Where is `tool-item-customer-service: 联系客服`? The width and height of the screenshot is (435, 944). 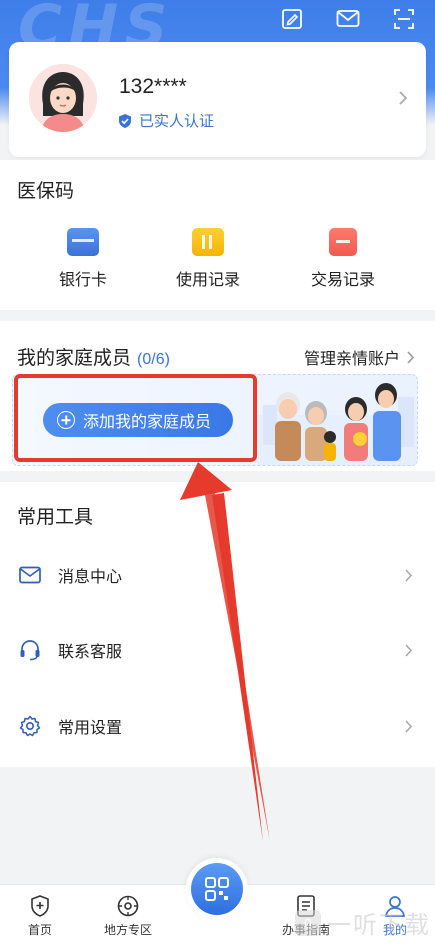 tool-item-customer-service: 联系客服 is located at coordinates (217, 650).